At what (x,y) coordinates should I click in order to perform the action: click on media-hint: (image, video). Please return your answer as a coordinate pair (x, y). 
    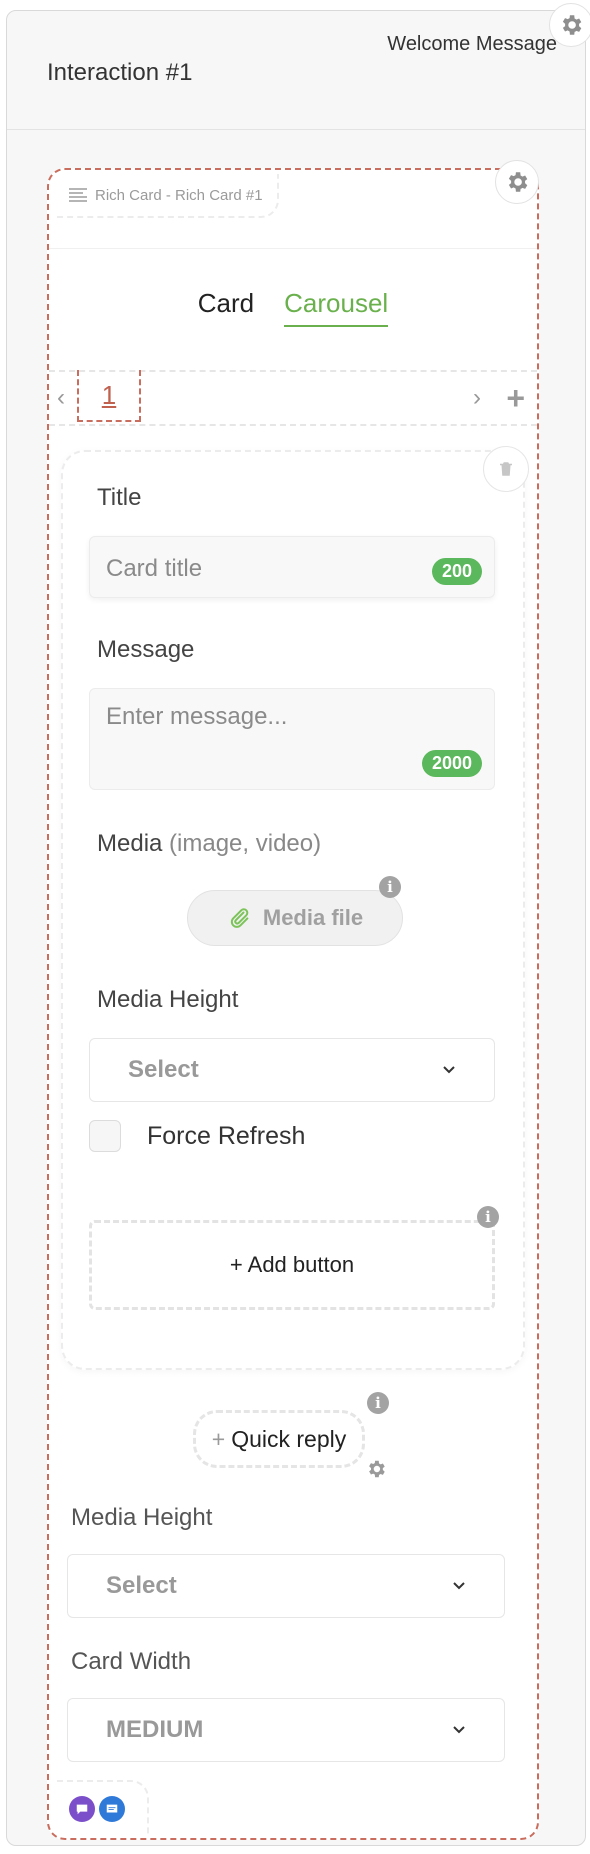
    Looking at the image, I should click on (245, 843).